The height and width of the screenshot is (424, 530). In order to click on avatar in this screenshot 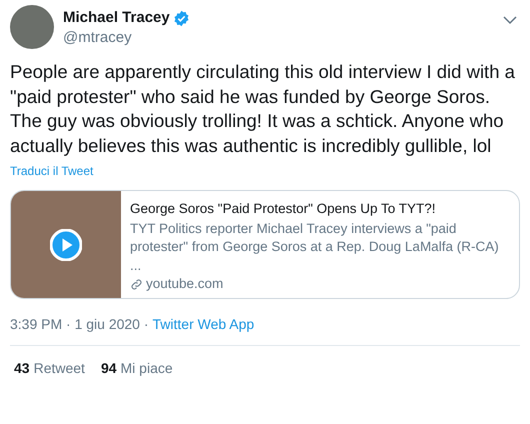, I will do `click(32, 27)`.